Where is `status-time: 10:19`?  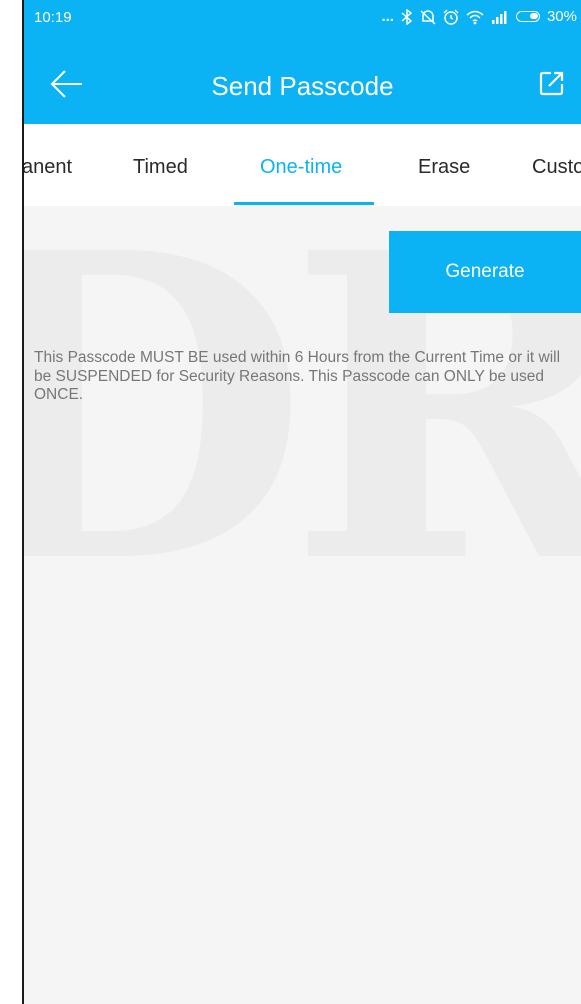 status-time: 10:19 is located at coordinates (53, 17).